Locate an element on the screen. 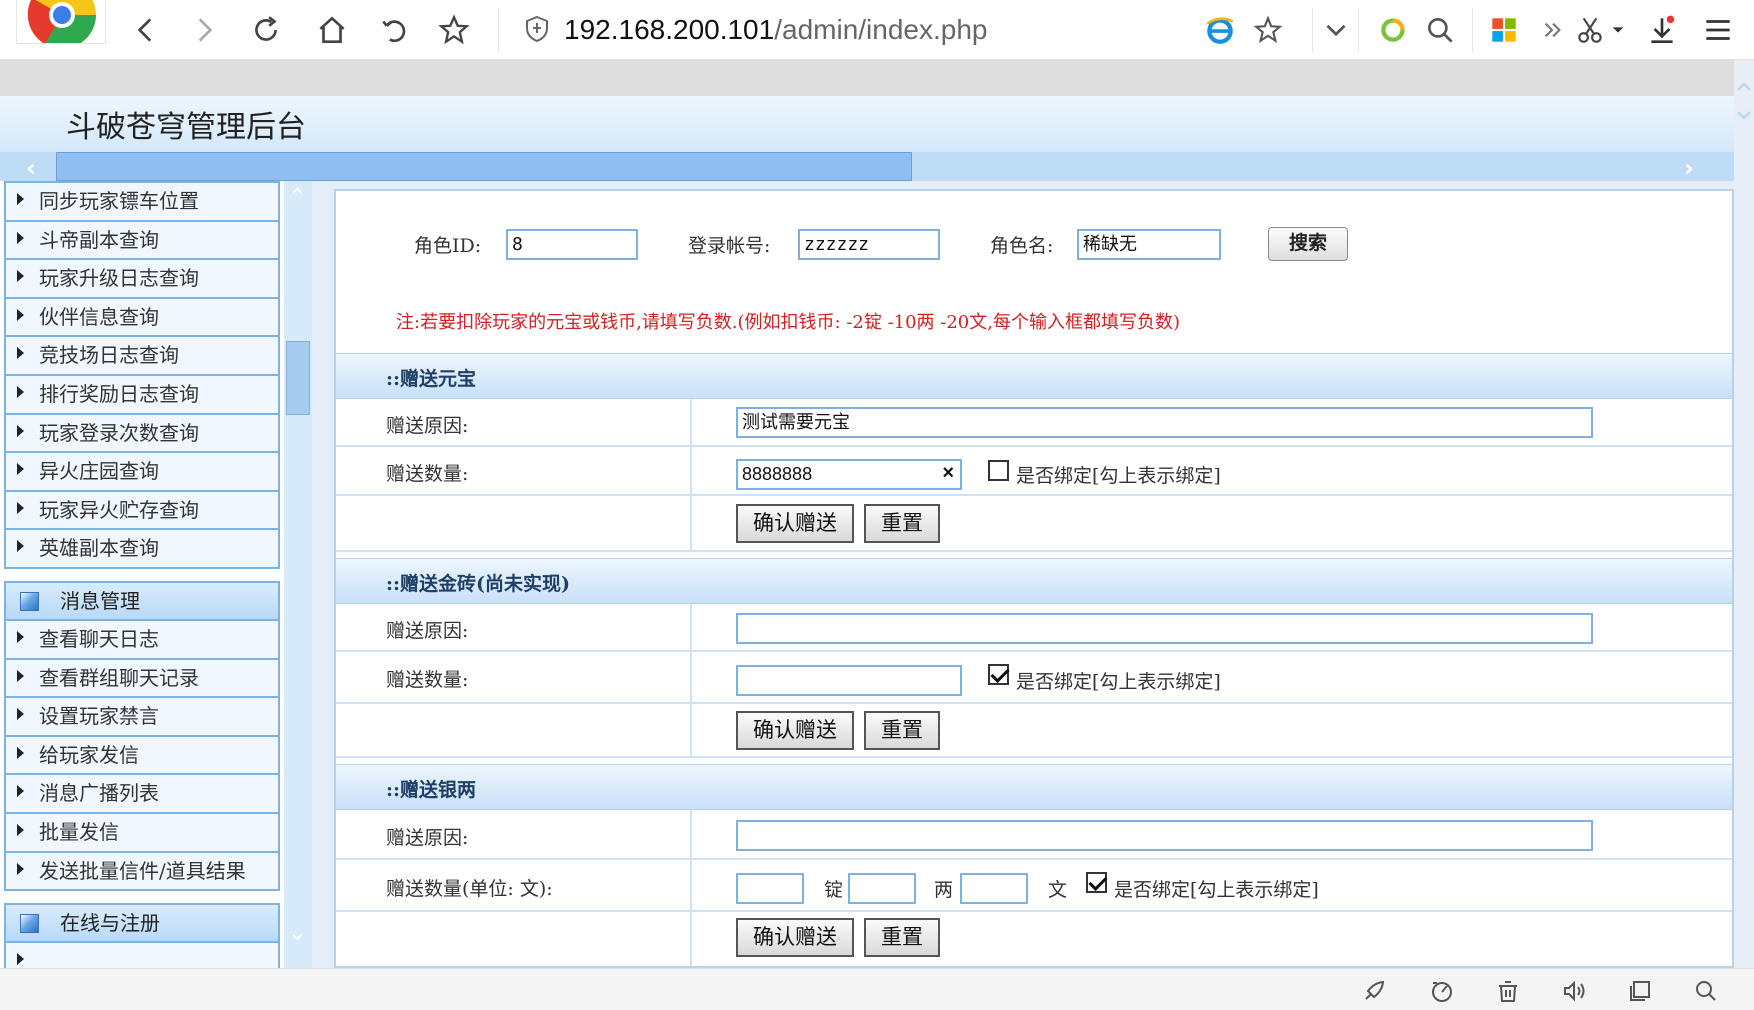 The width and height of the screenshot is (1754, 1010). gold-amount-input is located at coordinates (849, 680).